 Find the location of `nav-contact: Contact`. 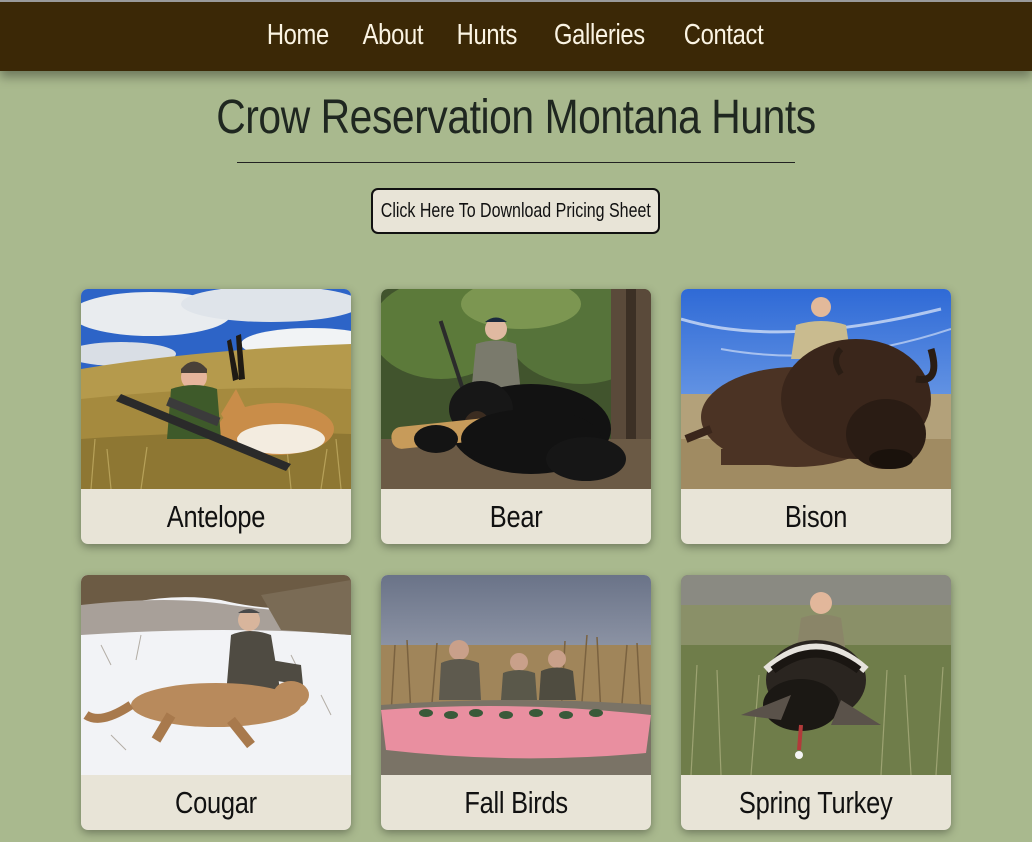

nav-contact: Contact is located at coordinates (723, 36).